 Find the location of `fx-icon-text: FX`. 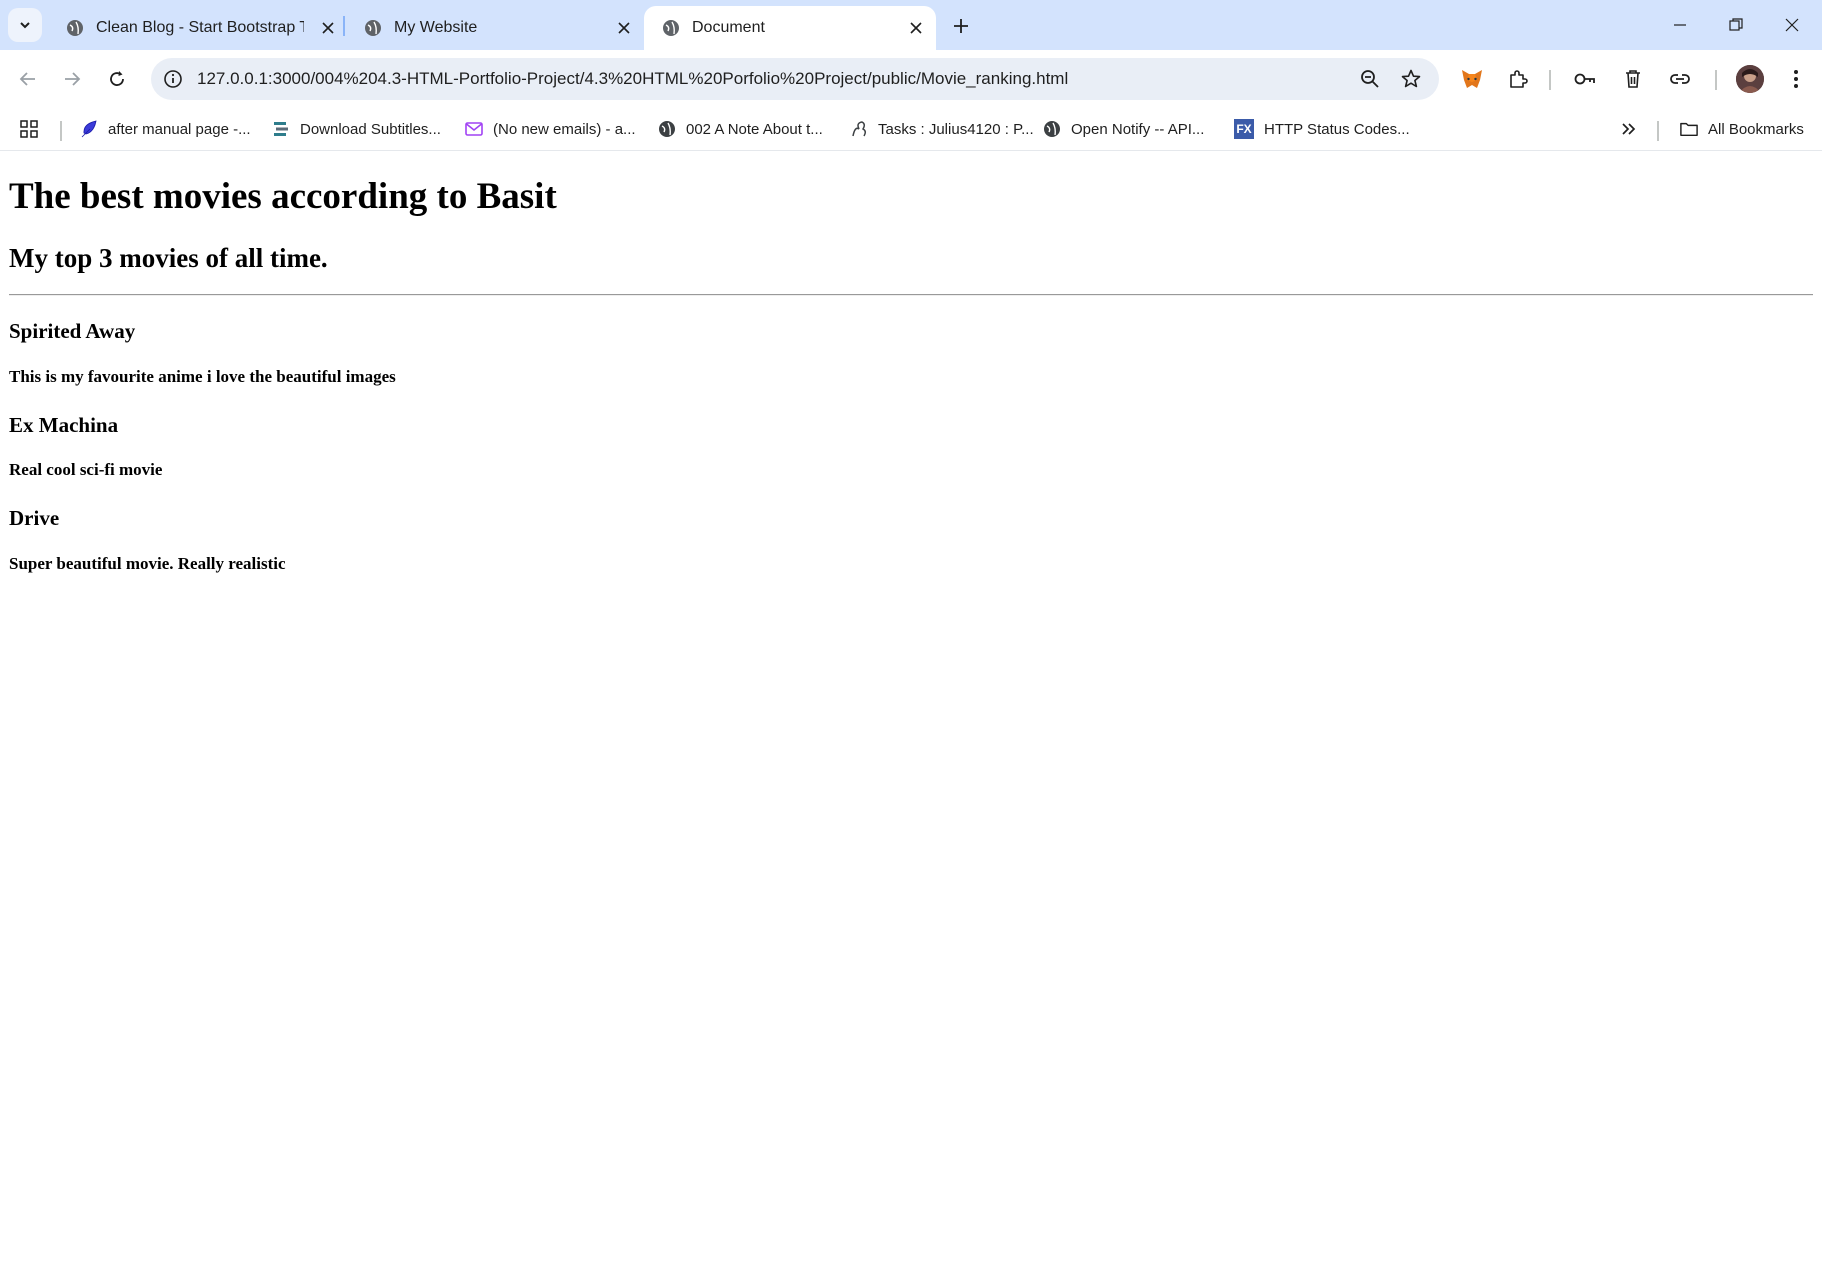

fx-icon-text: FX is located at coordinates (1244, 129).